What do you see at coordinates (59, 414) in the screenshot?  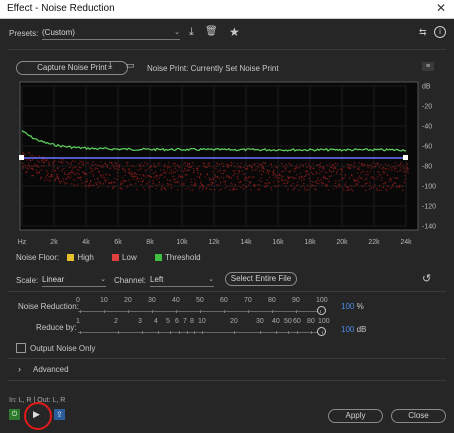 I see `loop-icon: ⇪` at bounding box center [59, 414].